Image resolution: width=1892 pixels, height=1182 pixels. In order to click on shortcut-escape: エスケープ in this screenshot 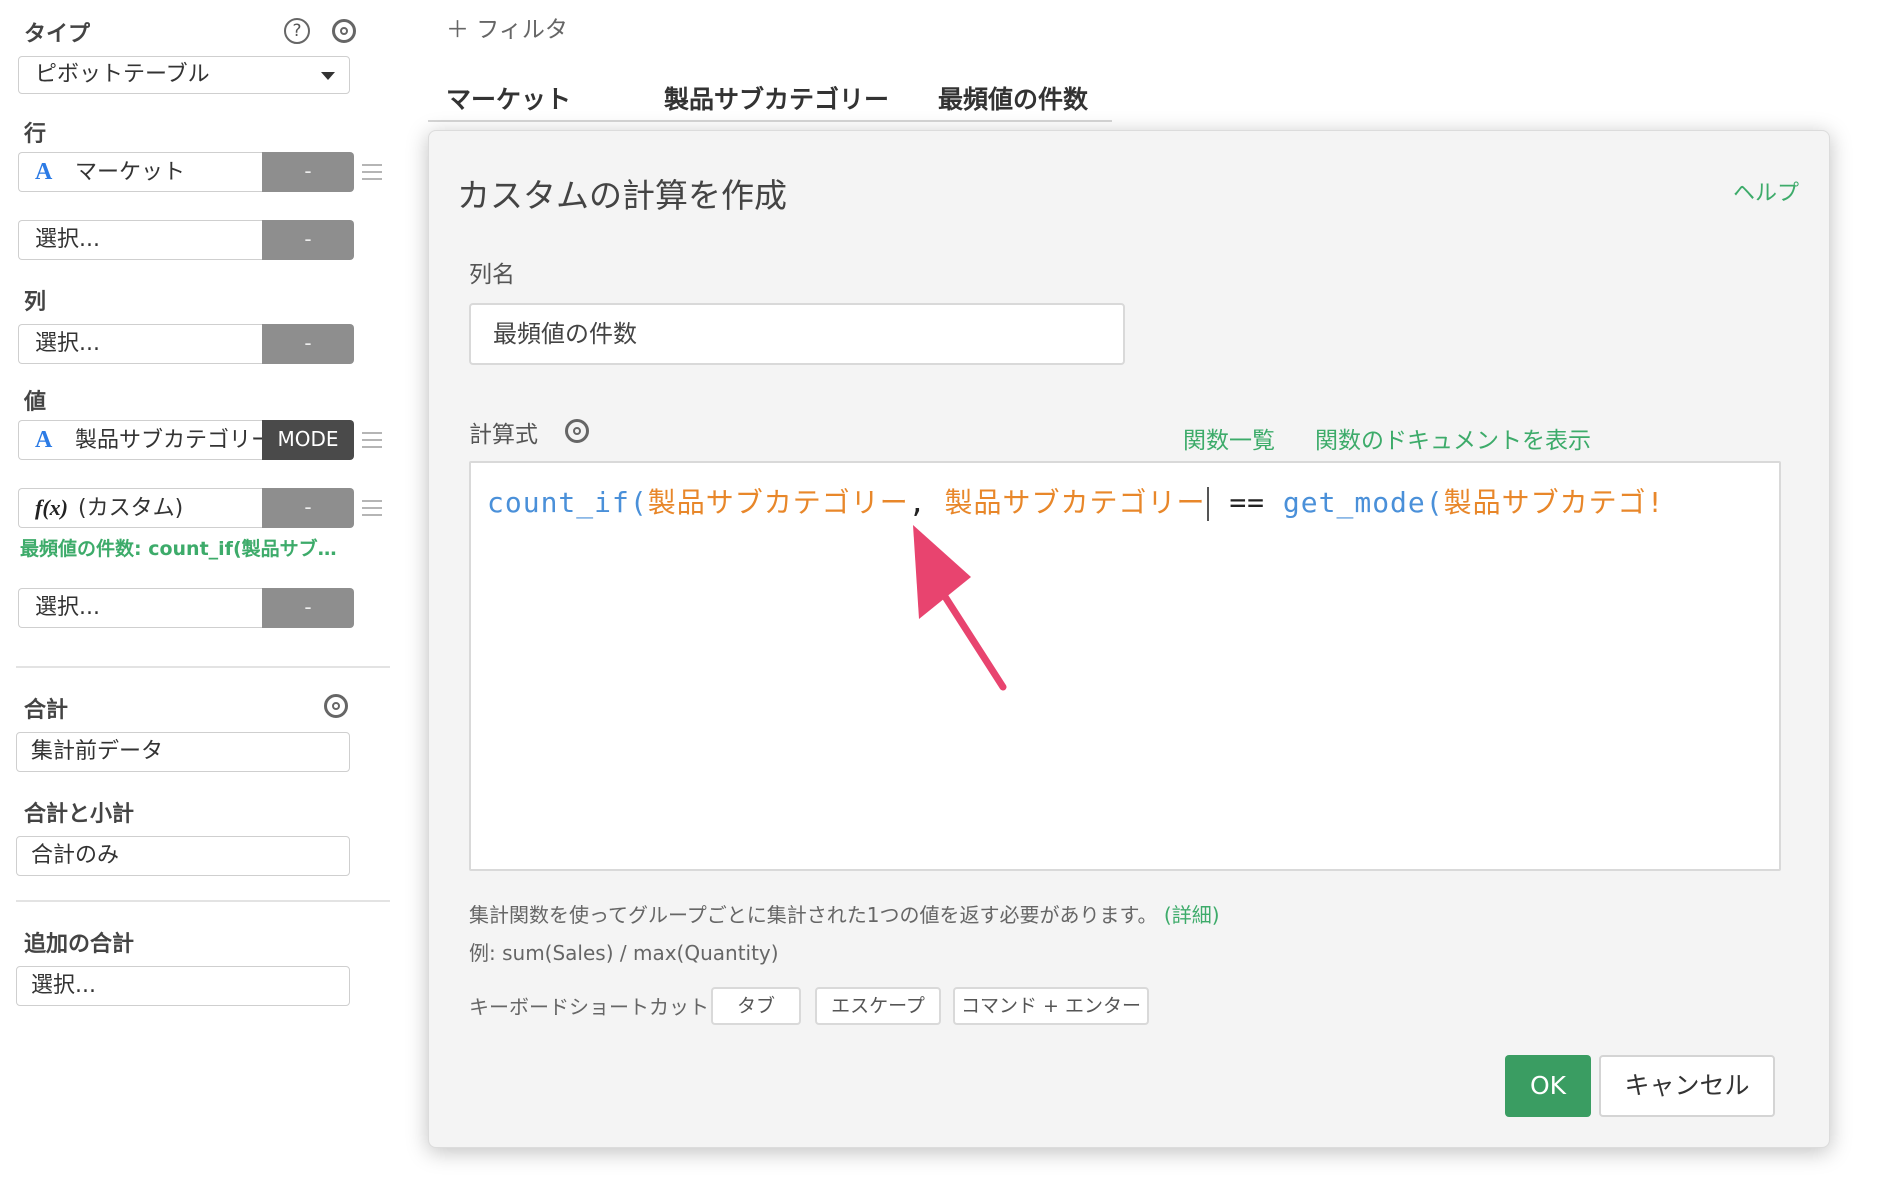, I will do `click(878, 1006)`.